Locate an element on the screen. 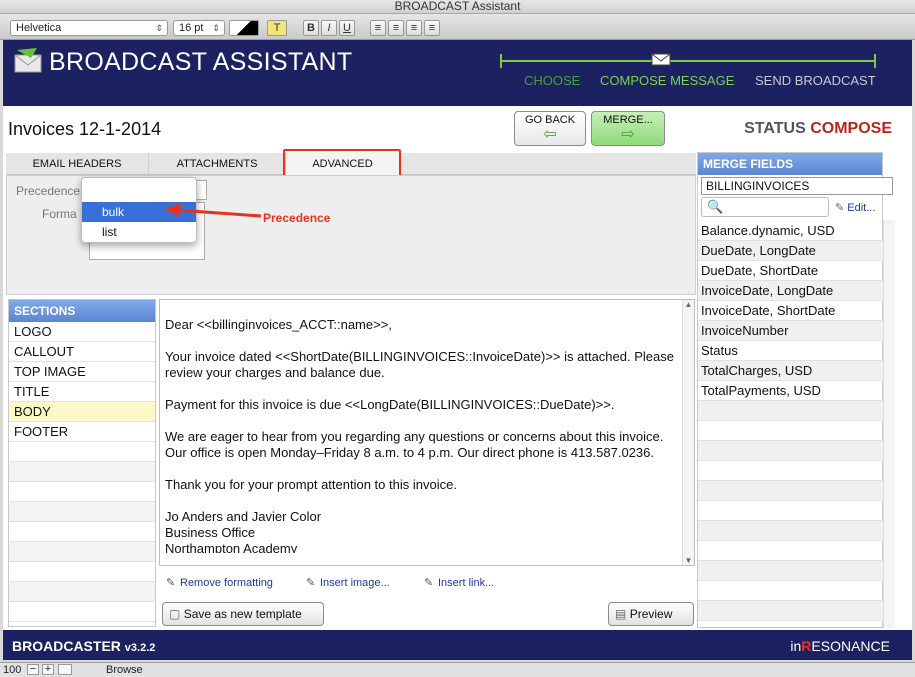  merge-field-item: TotalPayments, USD is located at coordinates (791, 391).